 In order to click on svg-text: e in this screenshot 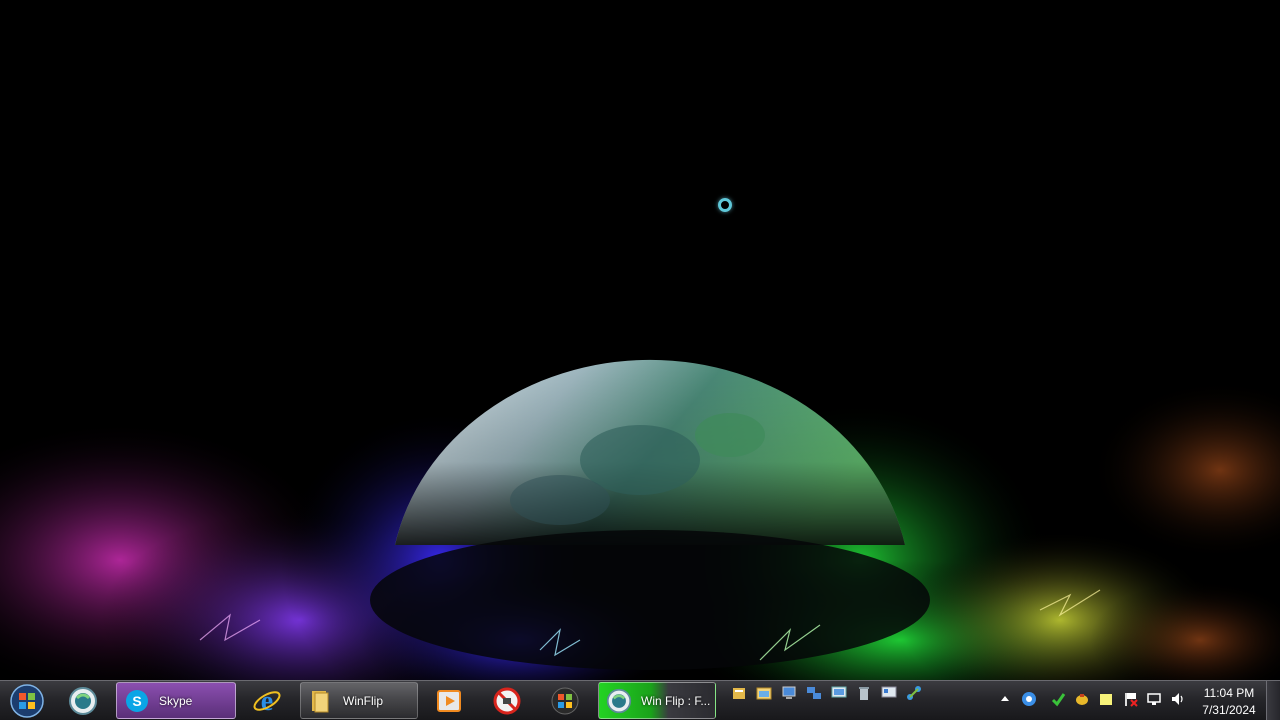, I will do `click(267, 701)`.